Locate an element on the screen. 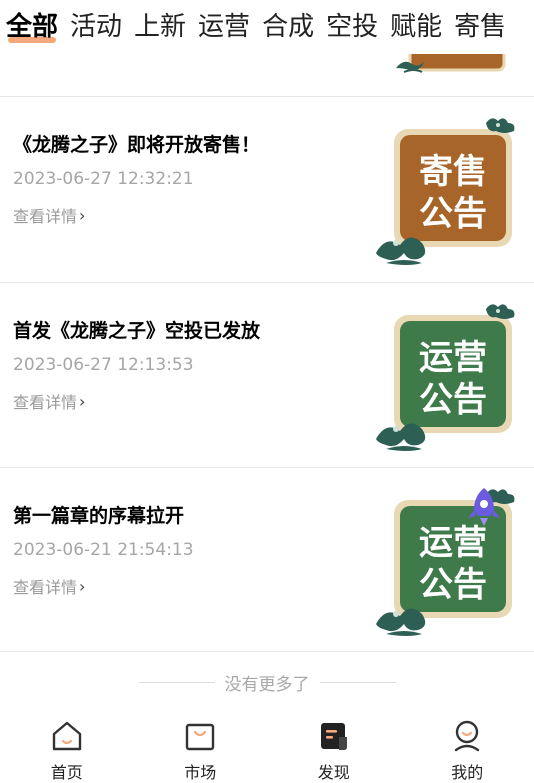 The image size is (534, 783). profile-icon is located at coordinates (467, 736).